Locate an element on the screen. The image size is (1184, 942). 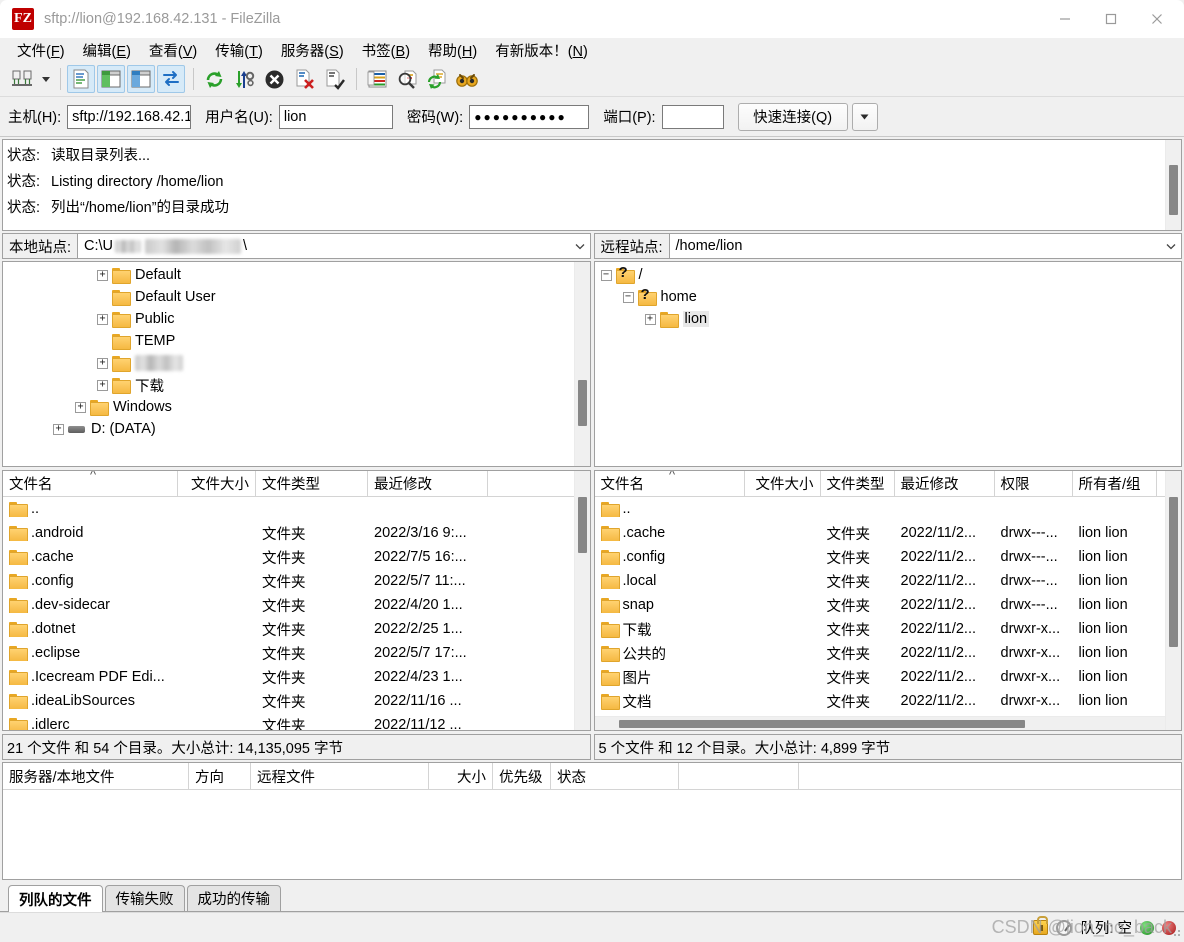
tab-failed-transfers: 传输失败 is located at coordinates (144, 898).